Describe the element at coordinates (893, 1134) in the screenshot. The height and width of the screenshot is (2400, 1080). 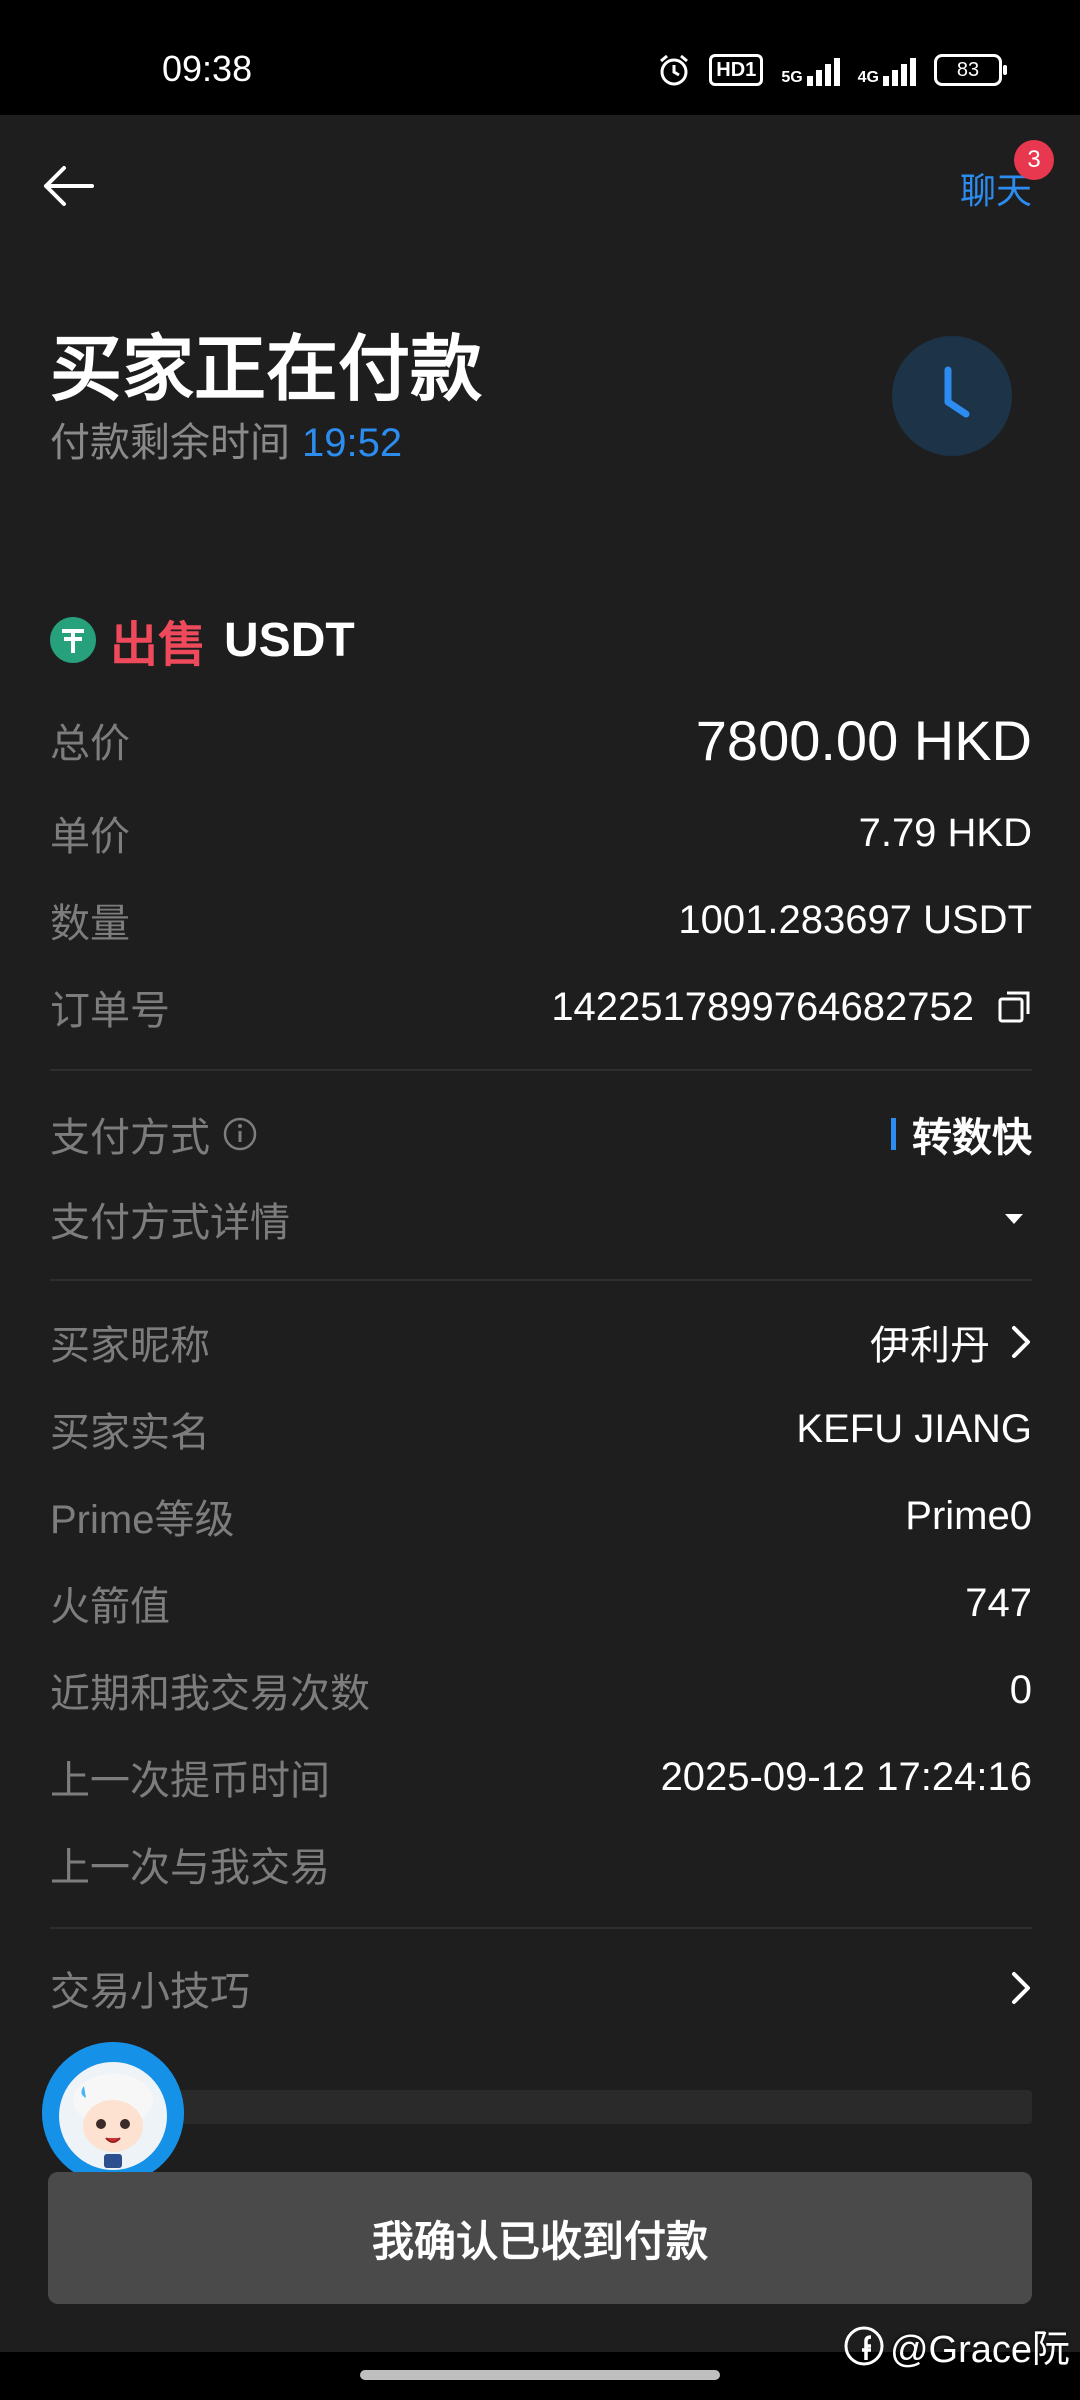
I see `payment-method-marker` at that location.